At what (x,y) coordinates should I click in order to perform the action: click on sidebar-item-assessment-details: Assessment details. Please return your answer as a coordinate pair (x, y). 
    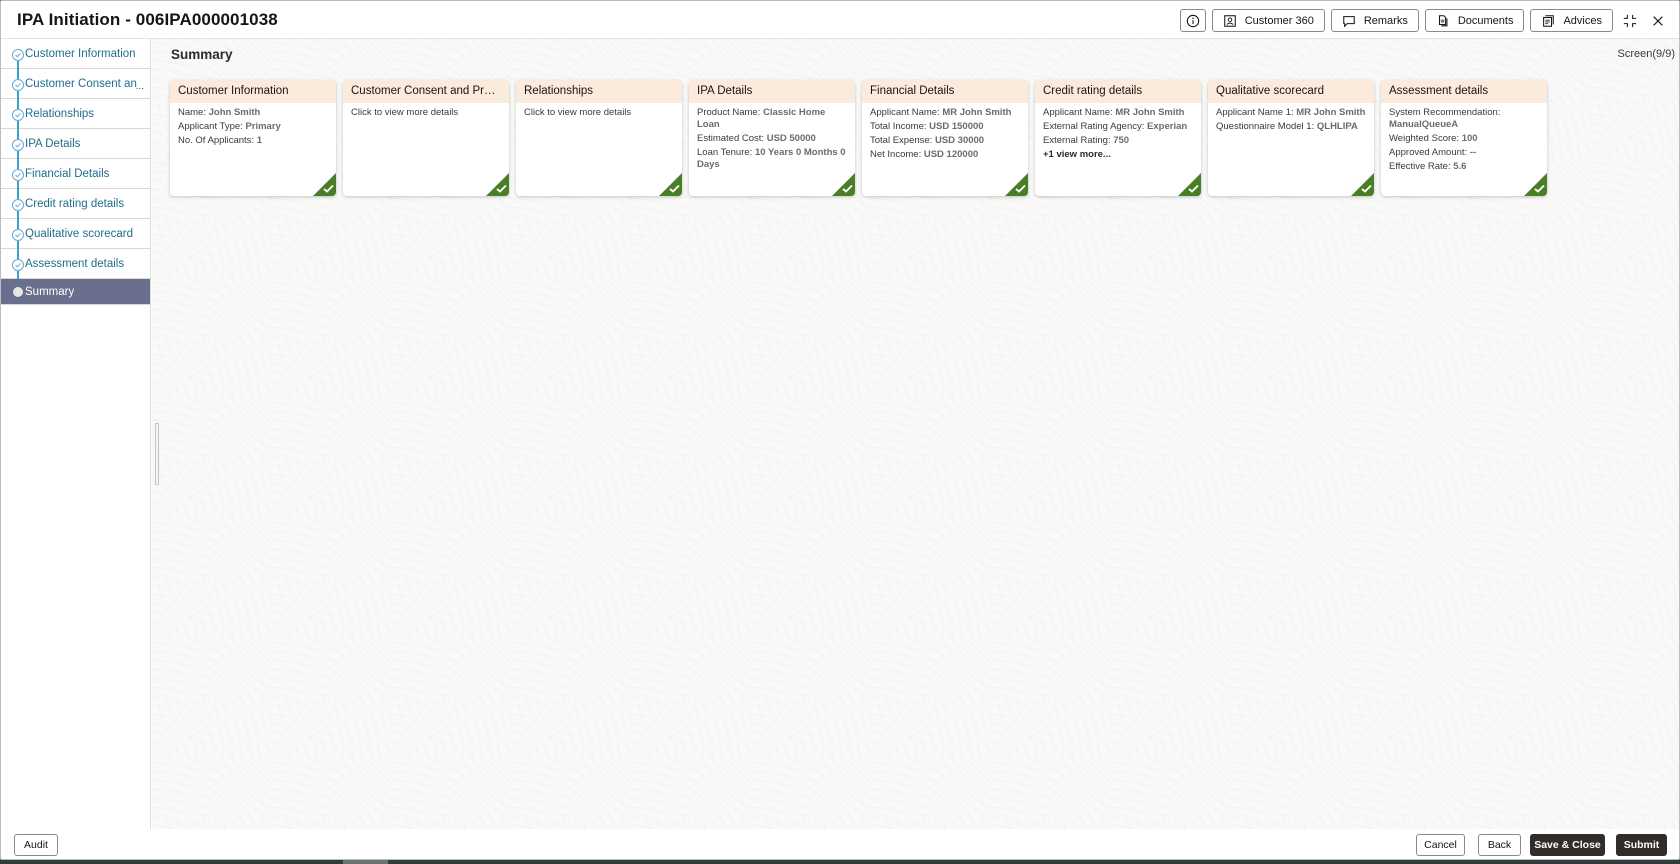
    Looking at the image, I should click on (75, 270).